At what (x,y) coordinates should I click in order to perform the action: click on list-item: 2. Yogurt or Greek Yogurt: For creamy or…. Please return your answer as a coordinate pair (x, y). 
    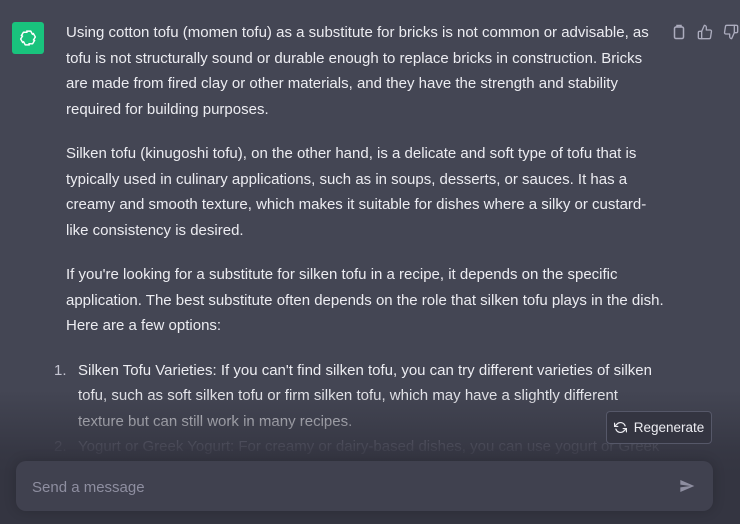
    Looking at the image, I should click on (360, 447).